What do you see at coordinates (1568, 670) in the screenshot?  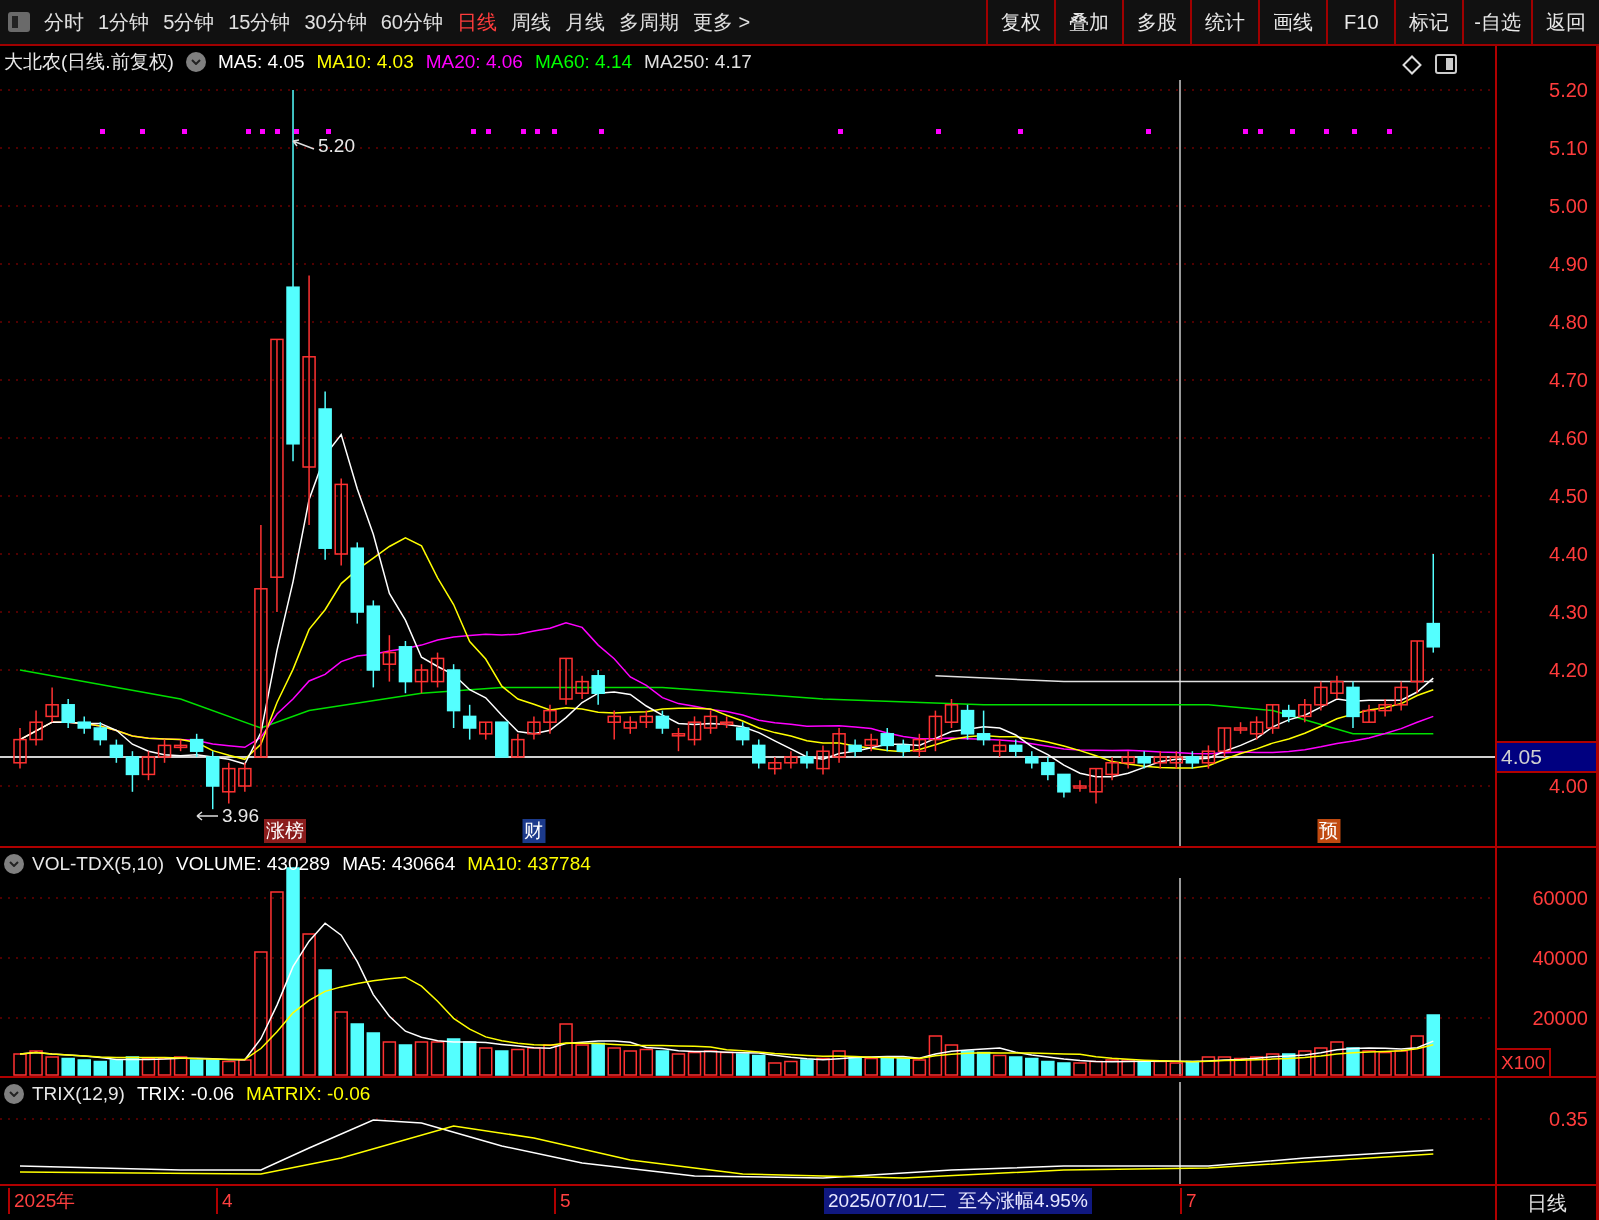 I see `price-axis-label: 4.20` at bounding box center [1568, 670].